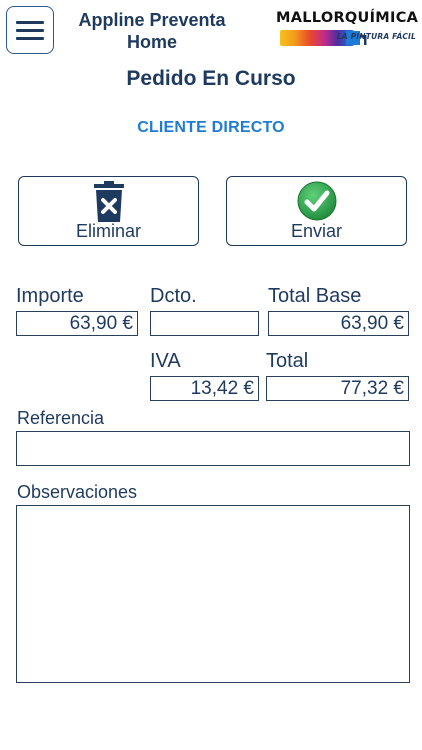  Describe the element at coordinates (287, 361) in the screenshot. I see `total-label: Total` at that location.